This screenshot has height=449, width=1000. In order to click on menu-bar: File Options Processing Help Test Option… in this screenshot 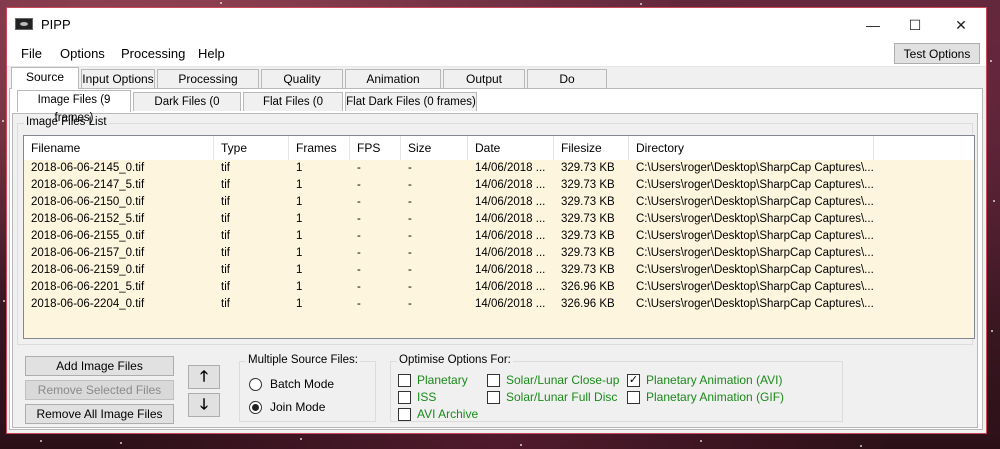, I will do `click(496, 54)`.